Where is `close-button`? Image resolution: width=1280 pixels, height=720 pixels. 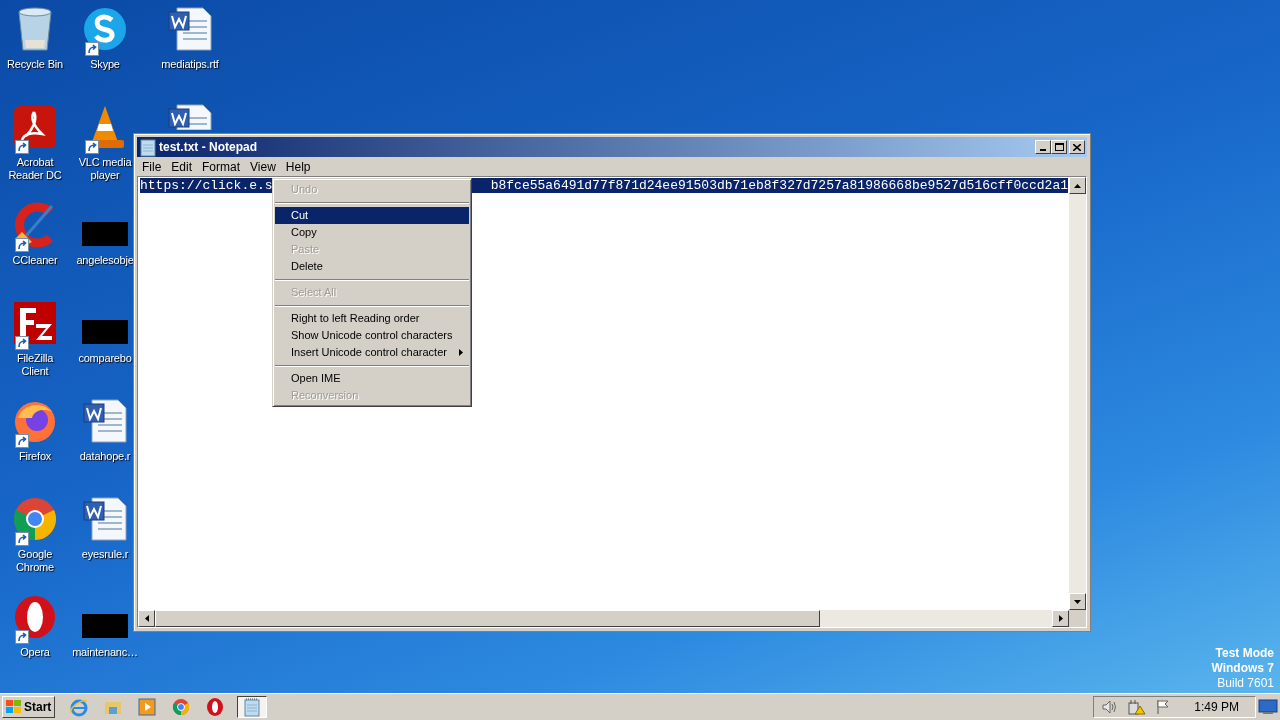 close-button is located at coordinates (1077, 147).